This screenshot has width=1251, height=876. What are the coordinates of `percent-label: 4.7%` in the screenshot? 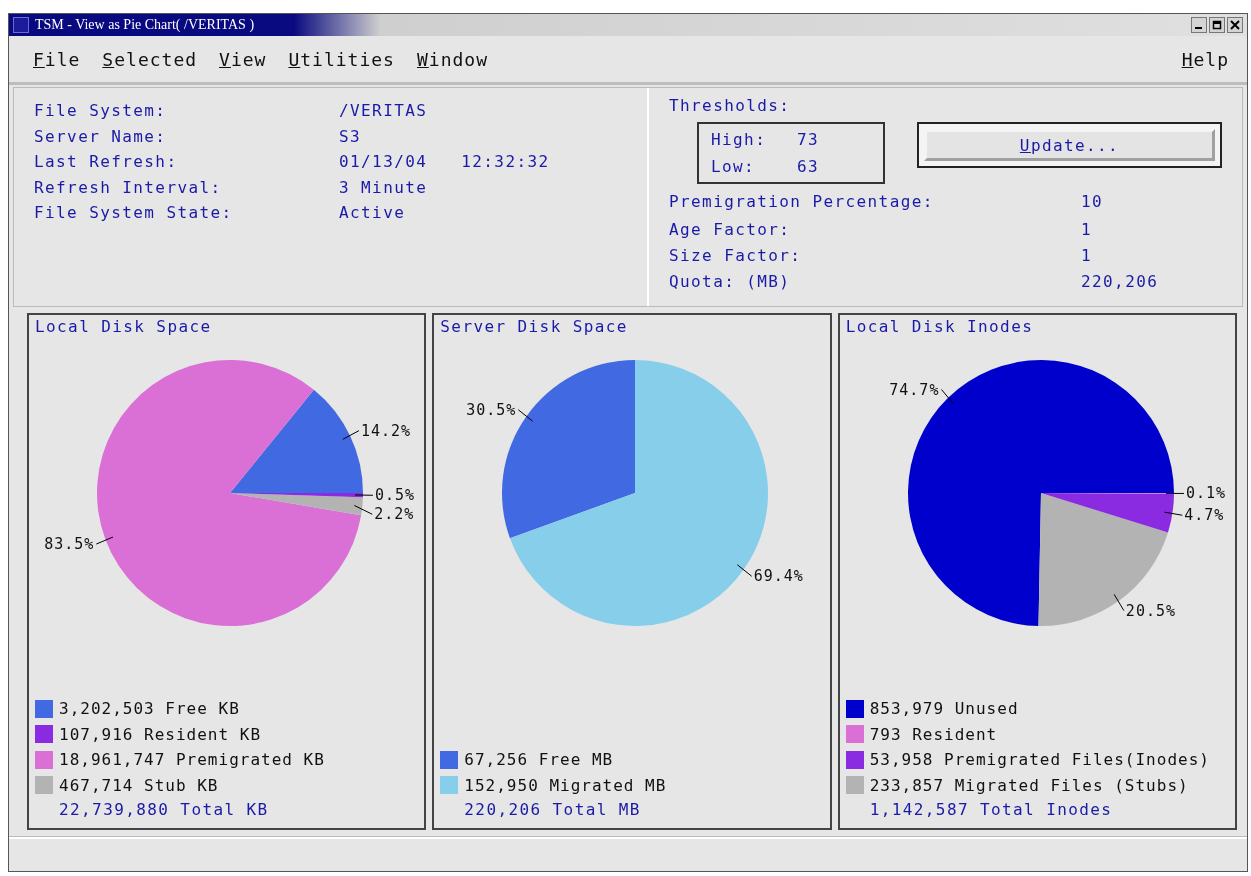 It's located at (1204, 515).